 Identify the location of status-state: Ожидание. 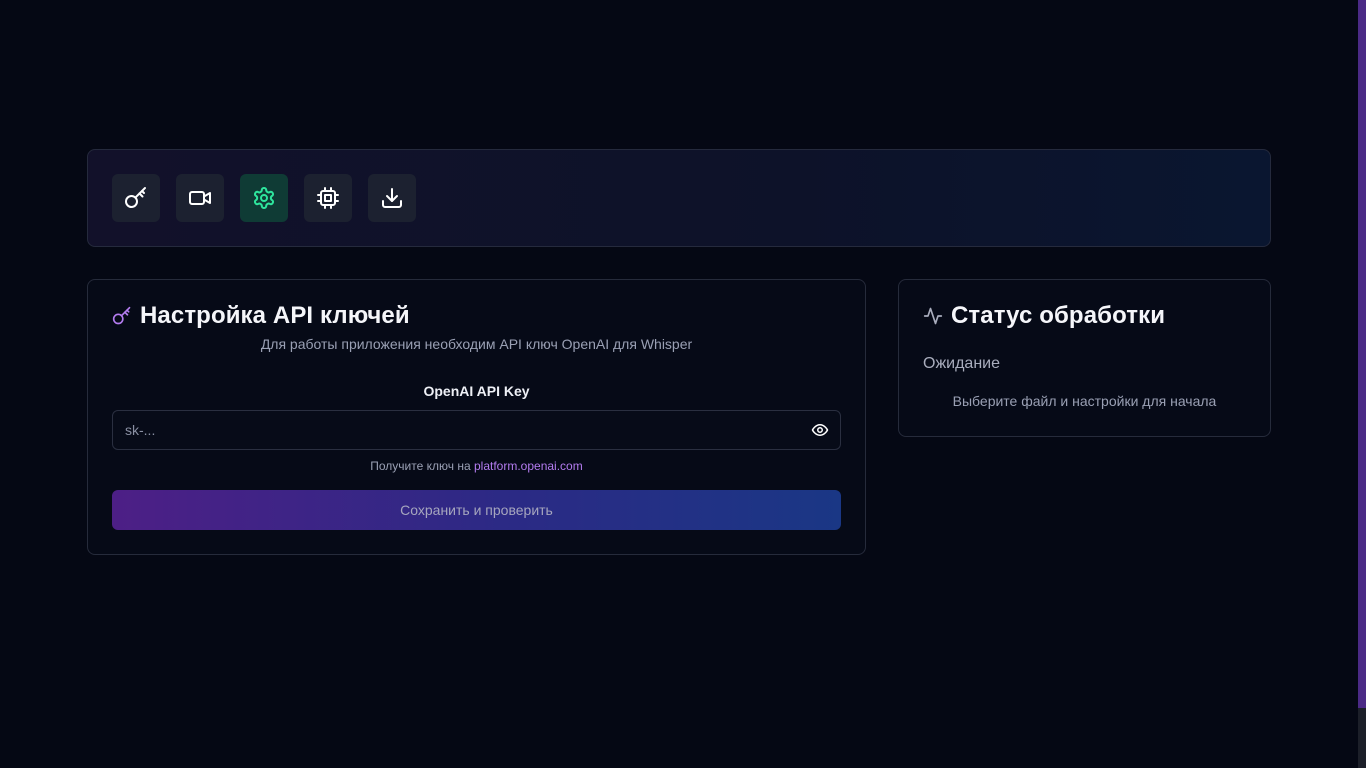
(961, 363).